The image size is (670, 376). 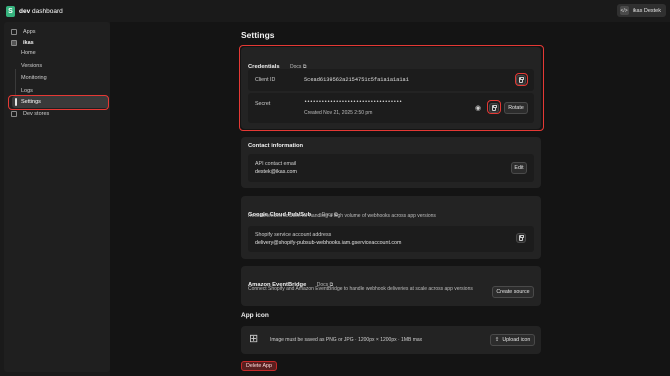 I want to click on code-icon: </>, so click(x=624, y=10).